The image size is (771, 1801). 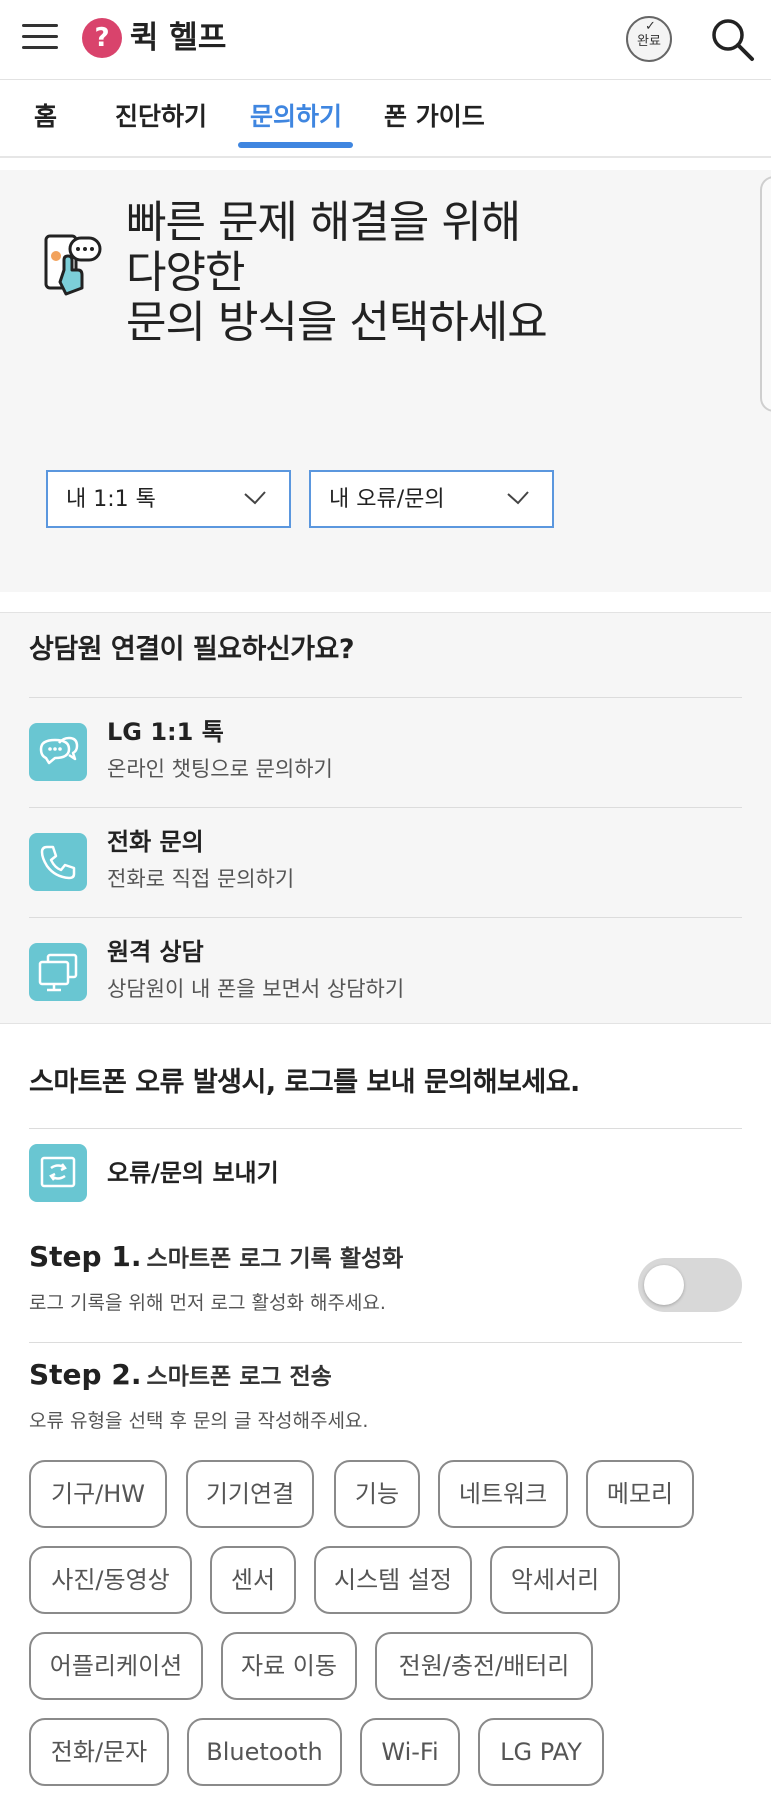 I want to click on step1-heading: Step 1. 스마트폰 로그 기록 활성화, so click(x=216, y=1259).